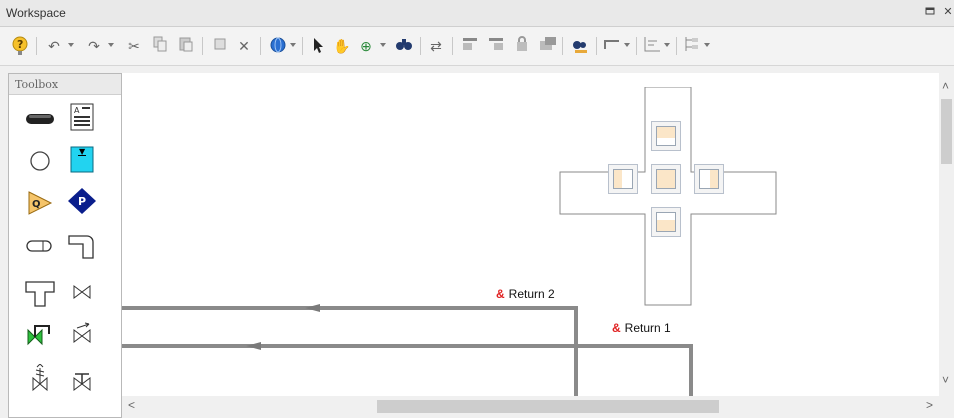 The width and height of the screenshot is (954, 418). I want to click on help-icon: ?, so click(20, 46).